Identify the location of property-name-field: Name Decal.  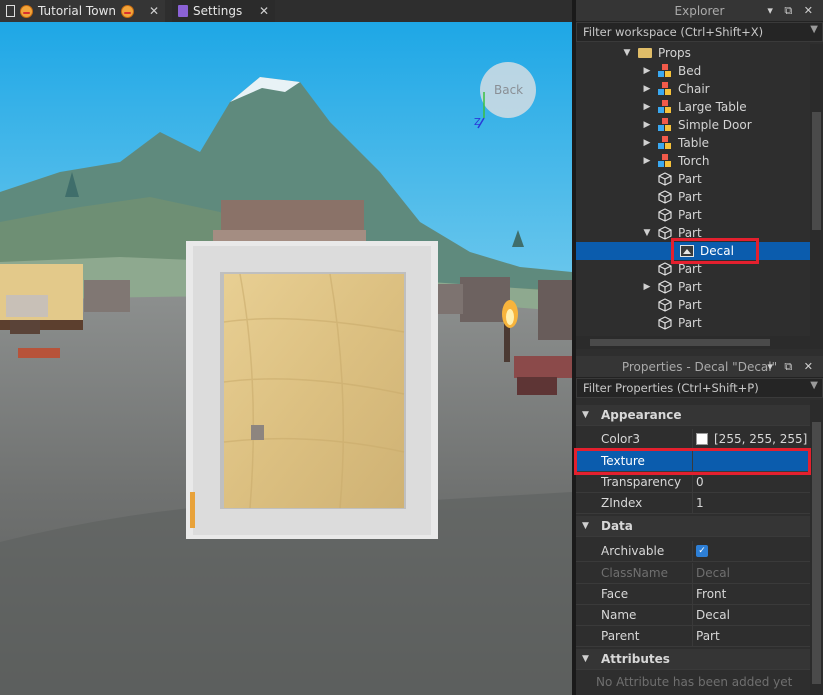
(693, 615).